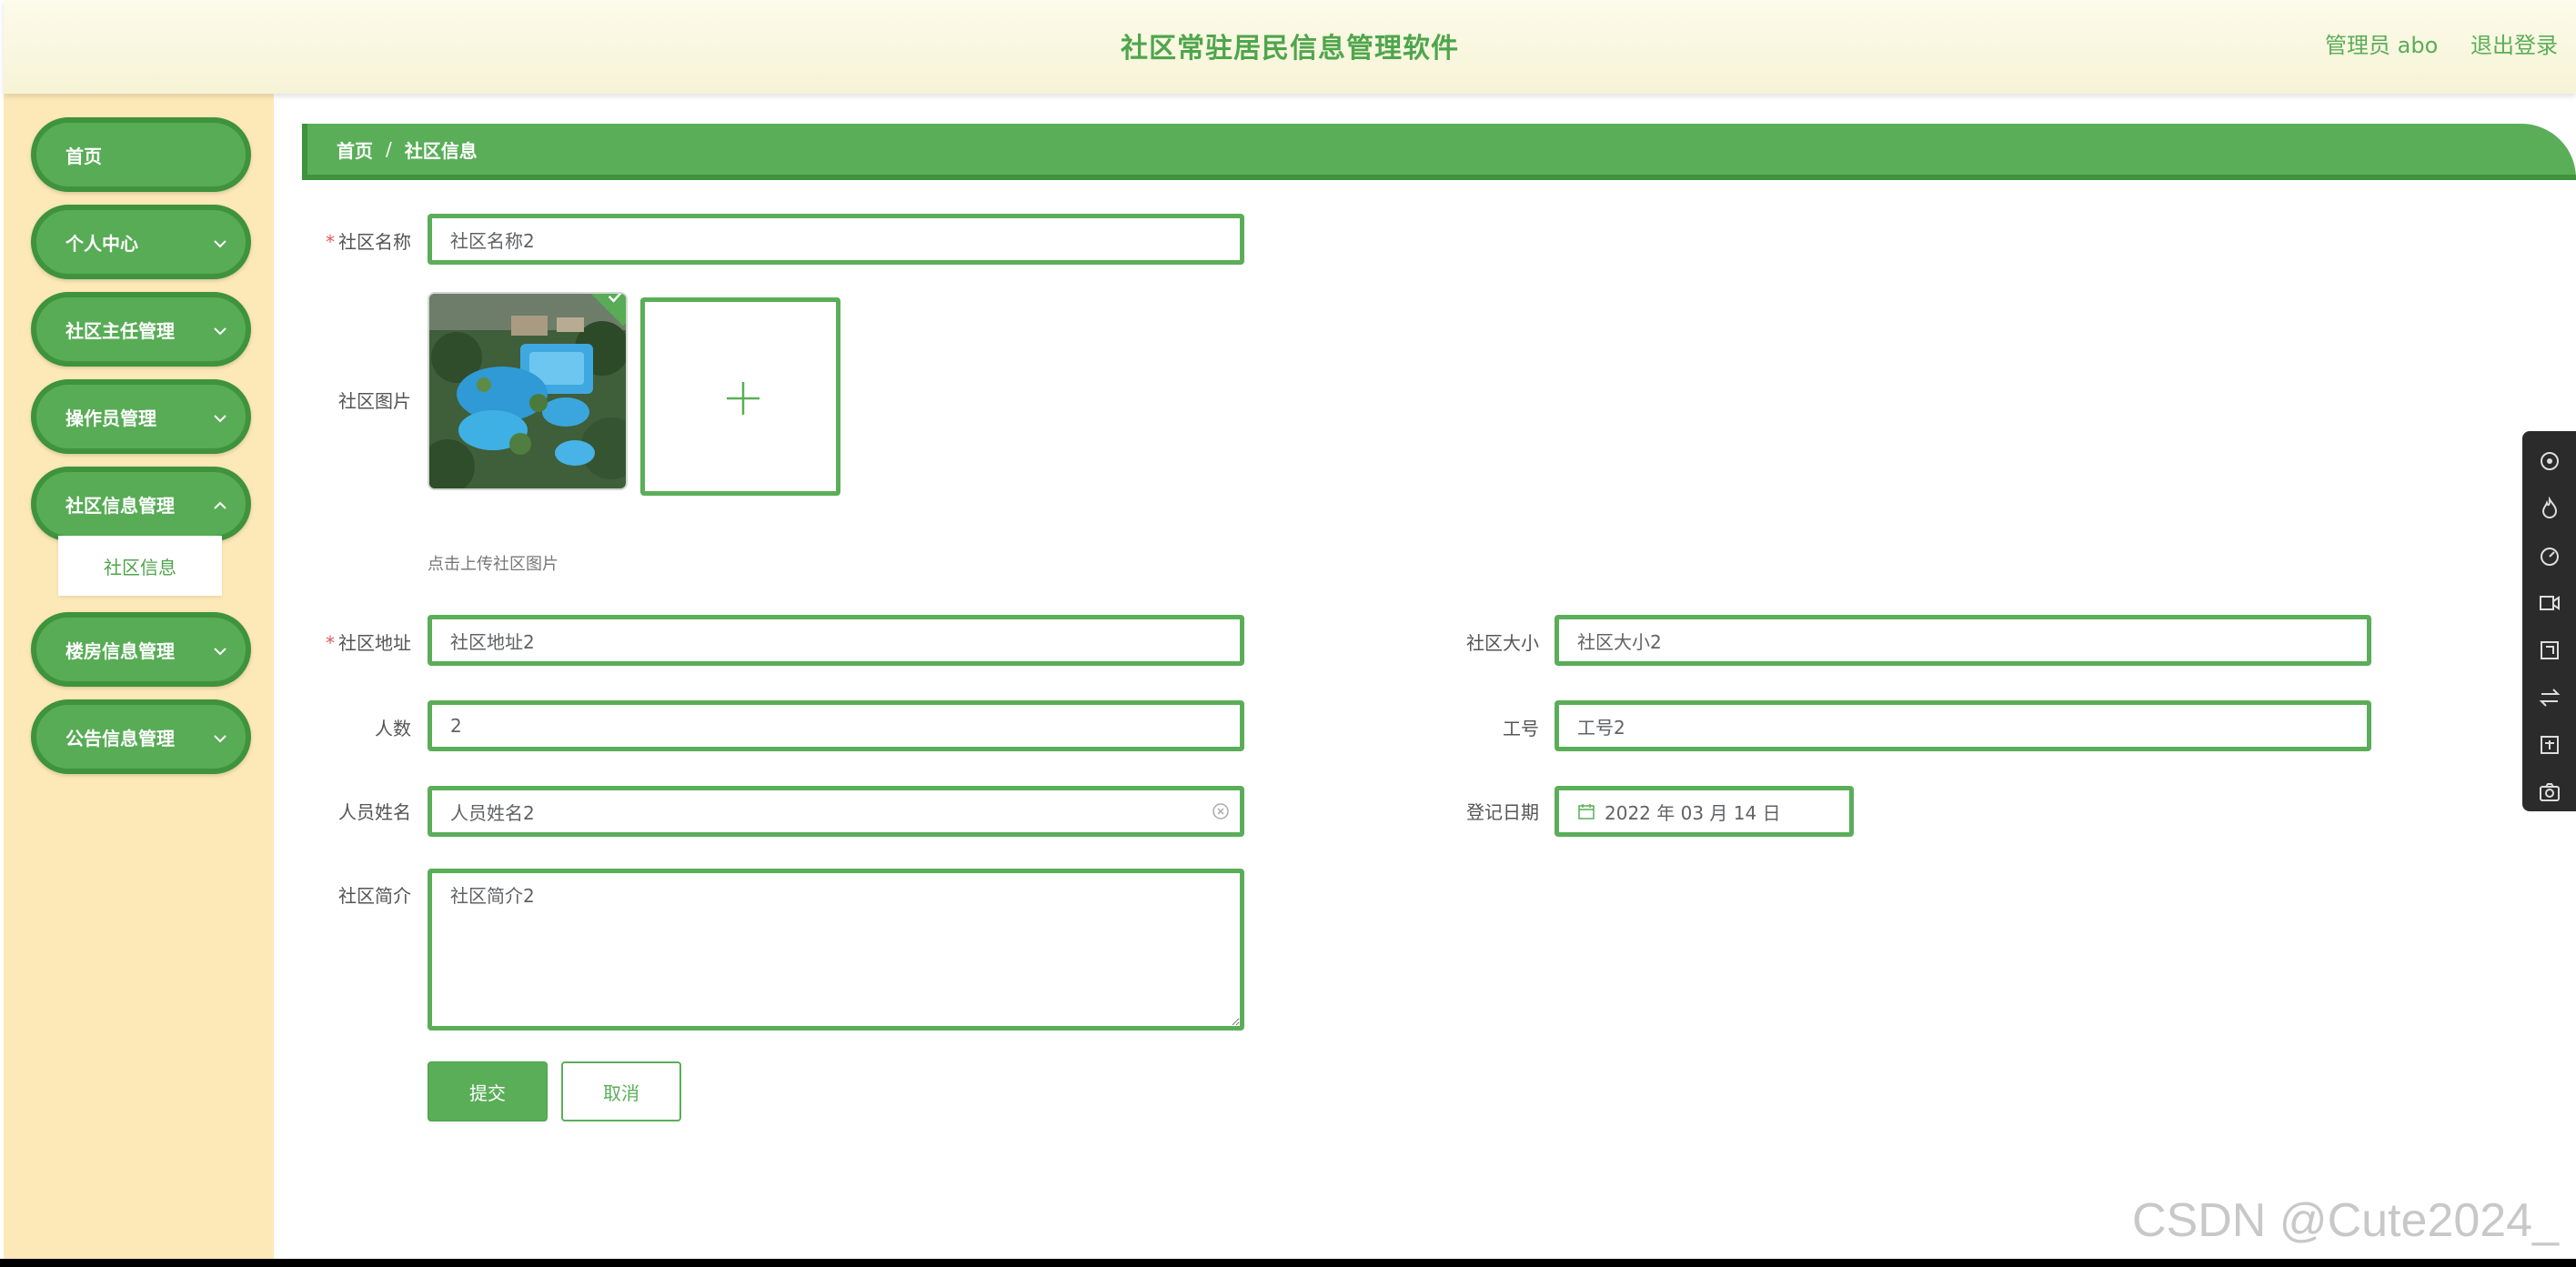  I want to click on clear-circle-icon, so click(1221, 811).